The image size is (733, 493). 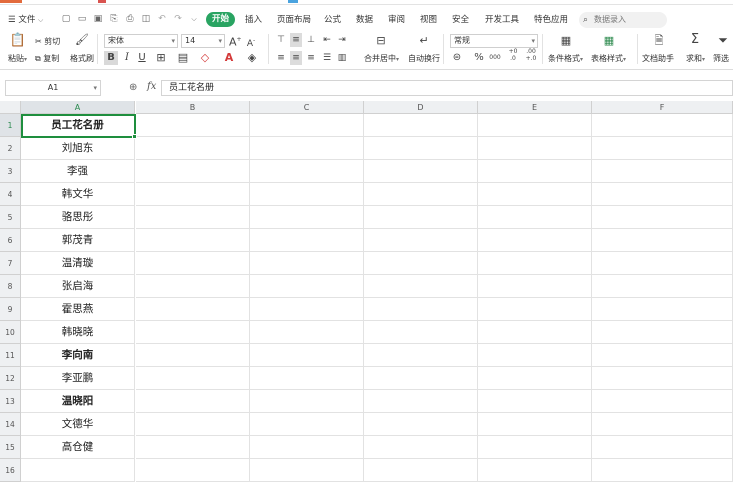 What do you see at coordinates (662, 240) in the screenshot?
I see `cell-f6` at bounding box center [662, 240].